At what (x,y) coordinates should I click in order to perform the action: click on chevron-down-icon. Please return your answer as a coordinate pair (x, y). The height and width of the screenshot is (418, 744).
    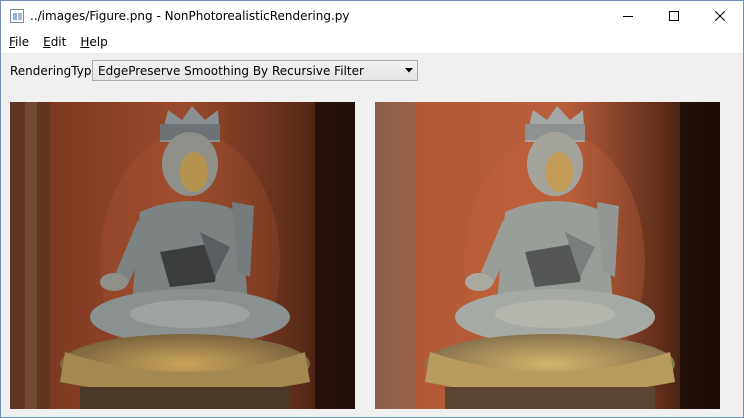
    Looking at the image, I should click on (409, 70).